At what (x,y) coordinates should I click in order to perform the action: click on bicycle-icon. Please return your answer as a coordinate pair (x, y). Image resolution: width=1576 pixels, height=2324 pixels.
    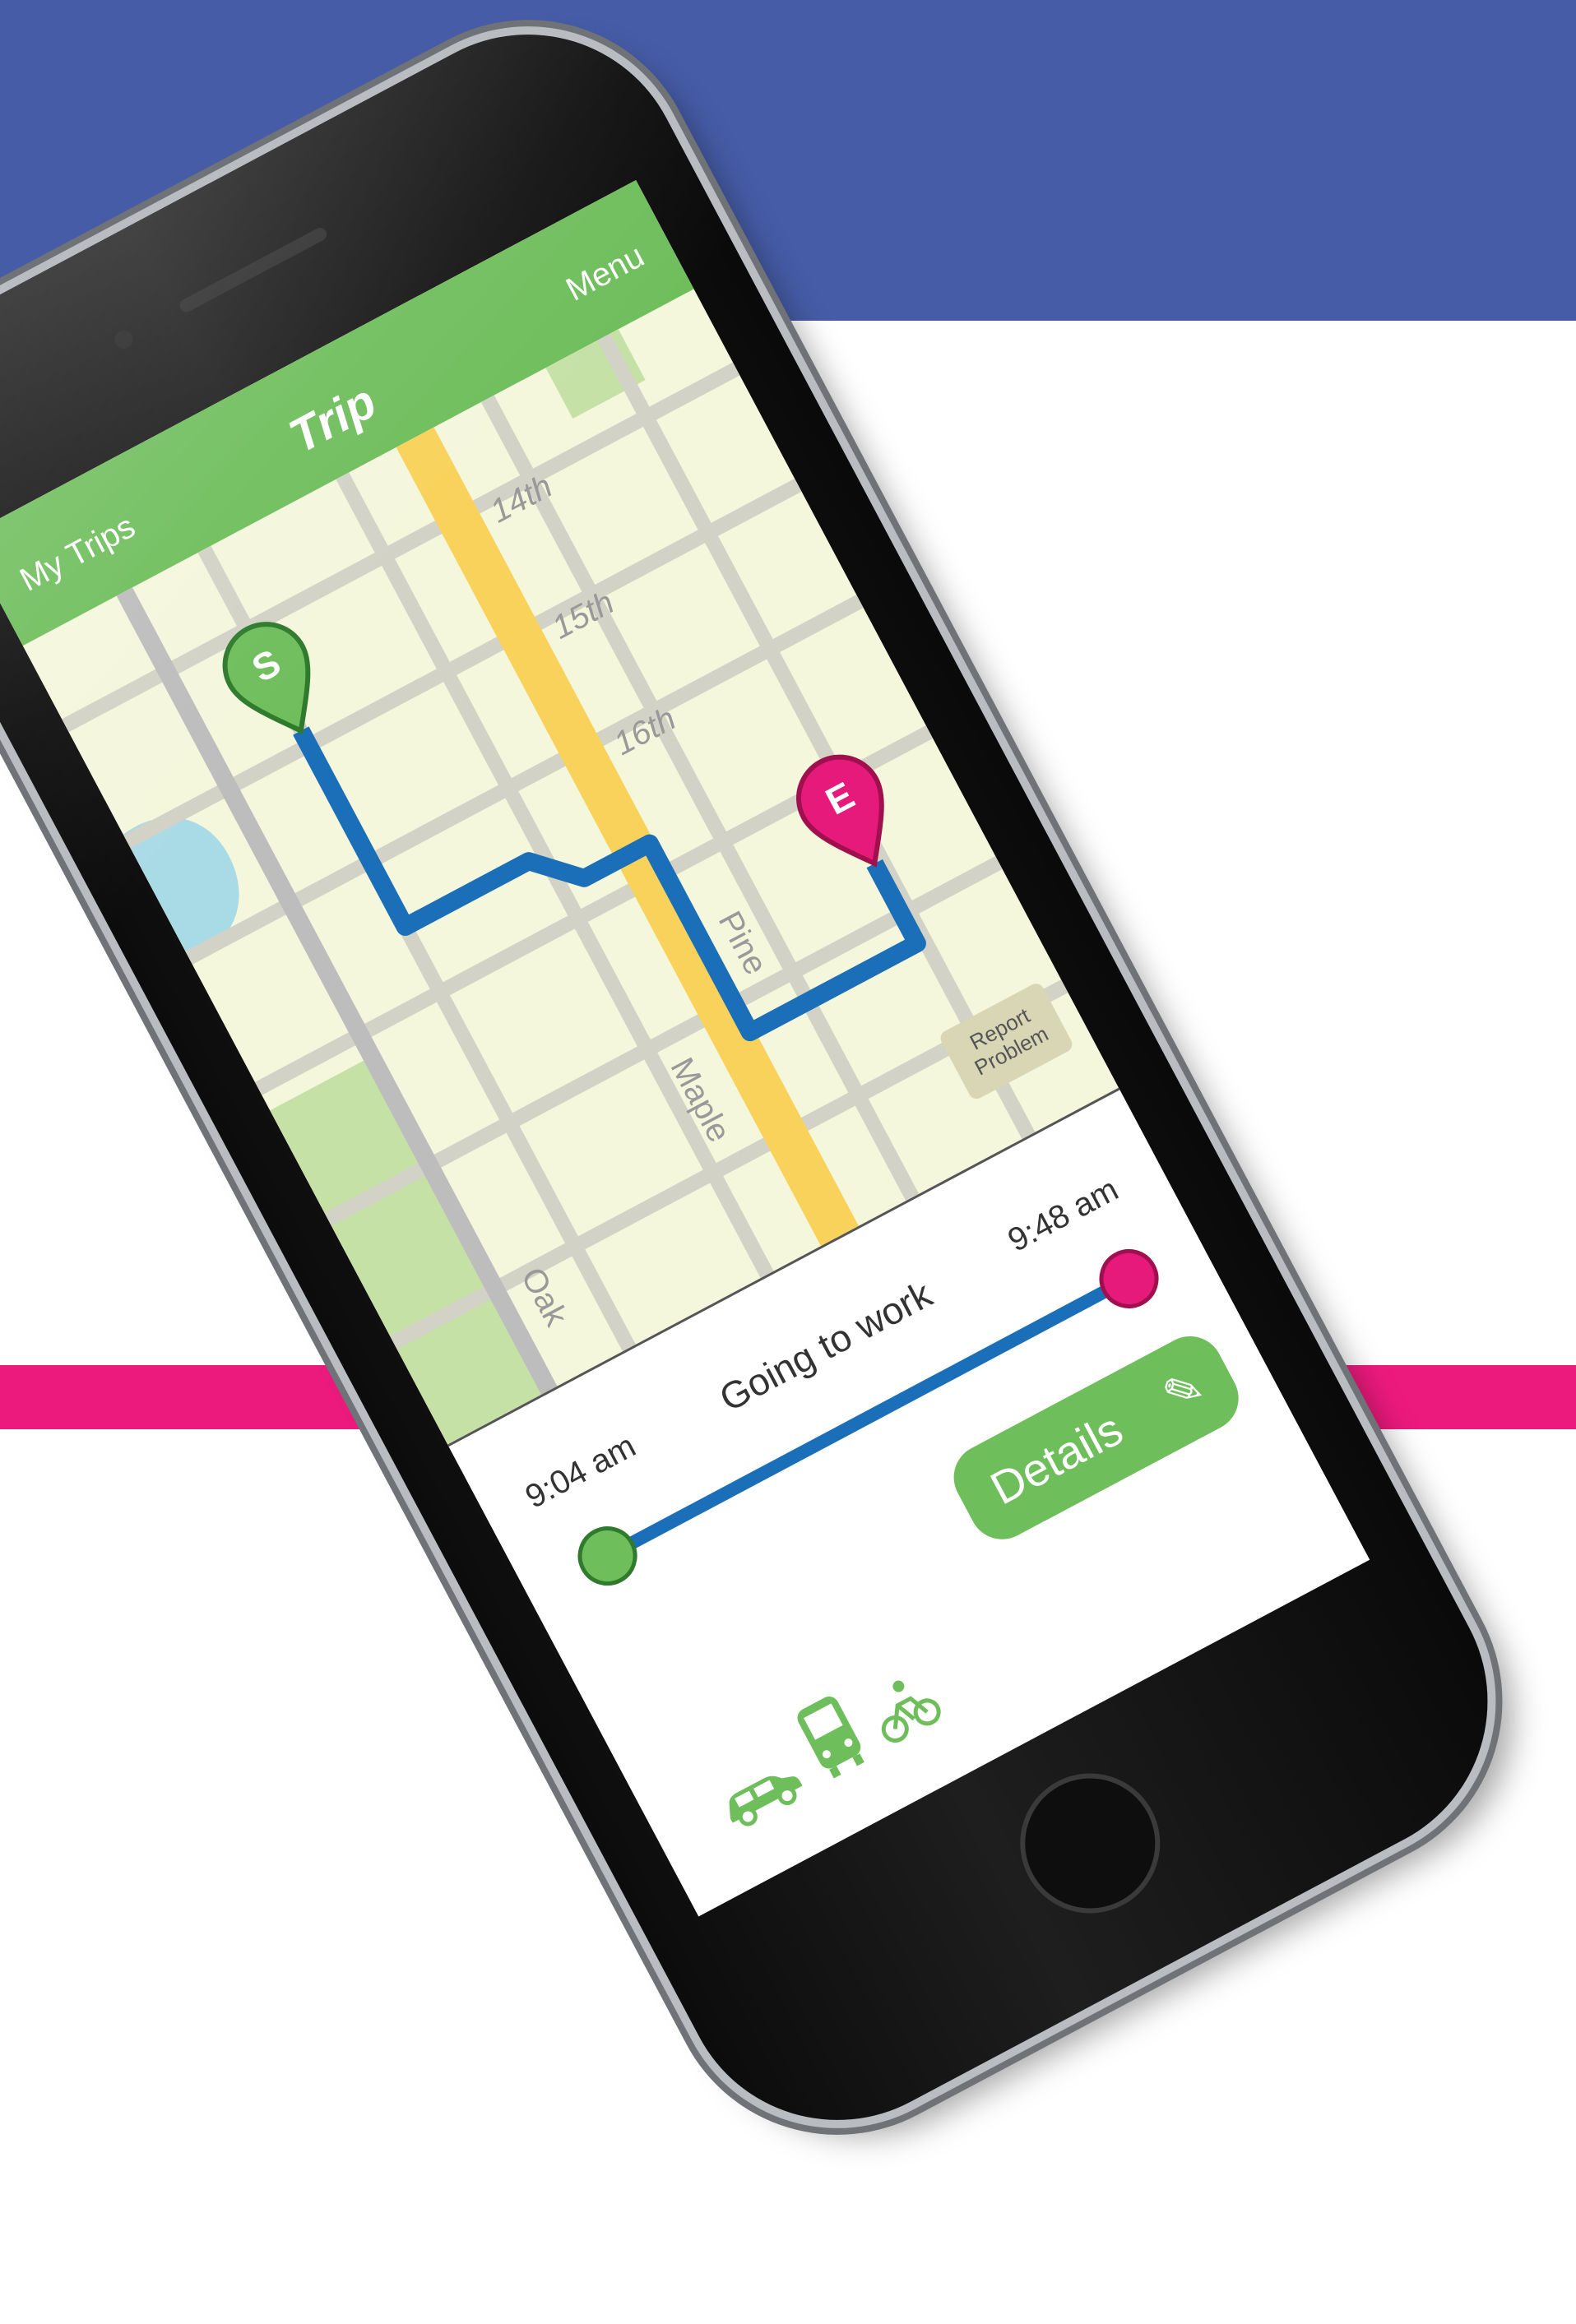
    Looking at the image, I should click on (911, 1712).